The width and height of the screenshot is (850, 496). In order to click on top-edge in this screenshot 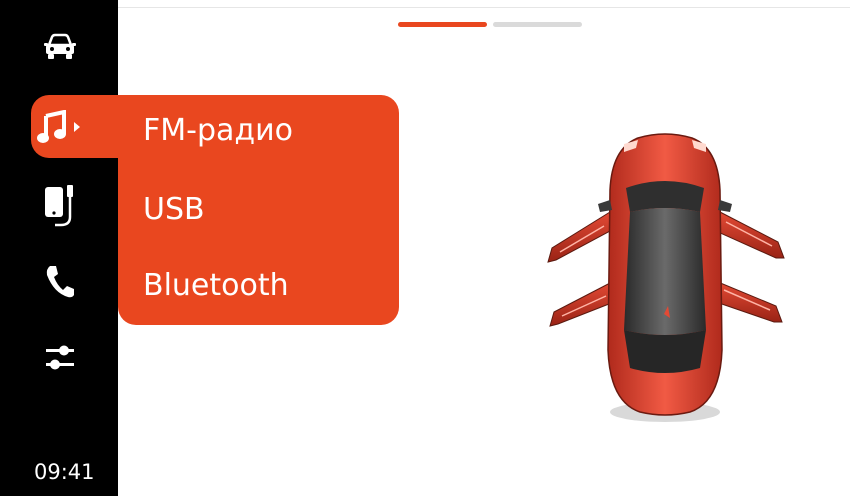, I will do `click(425, 4)`.